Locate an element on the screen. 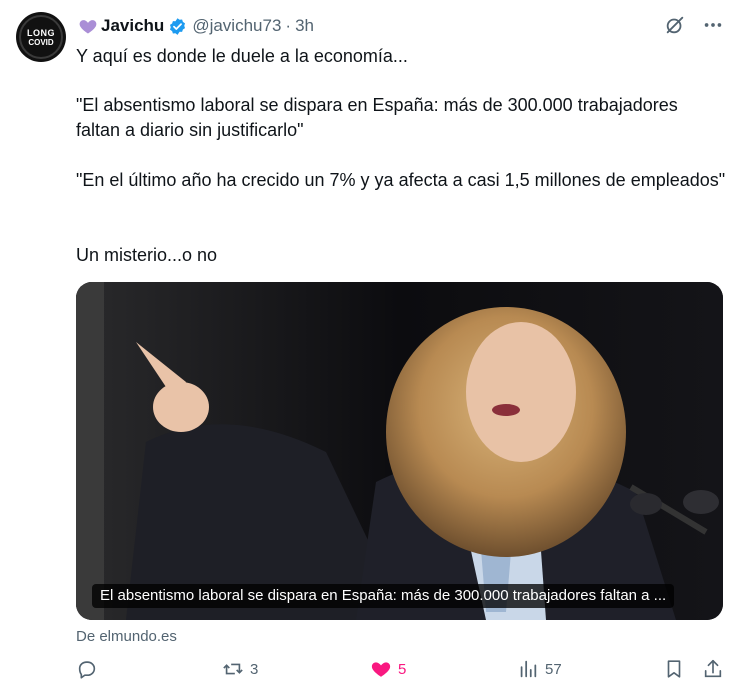 This screenshot has height=698, width=740. tweet-paragraph-4: Un misterio...o no is located at coordinates (147, 255).